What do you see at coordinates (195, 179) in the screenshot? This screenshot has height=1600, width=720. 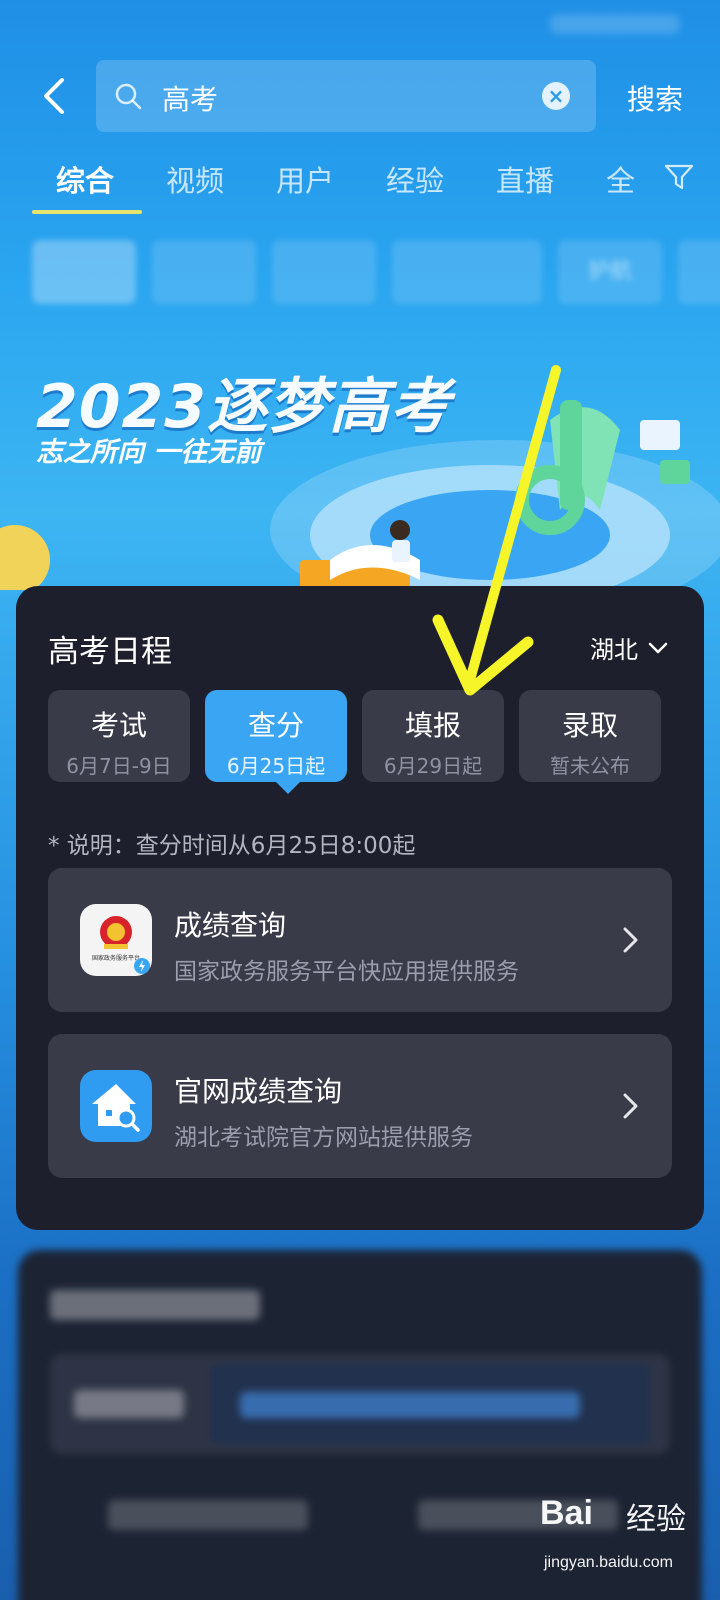 I see `tab-video: 视频` at bounding box center [195, 179].